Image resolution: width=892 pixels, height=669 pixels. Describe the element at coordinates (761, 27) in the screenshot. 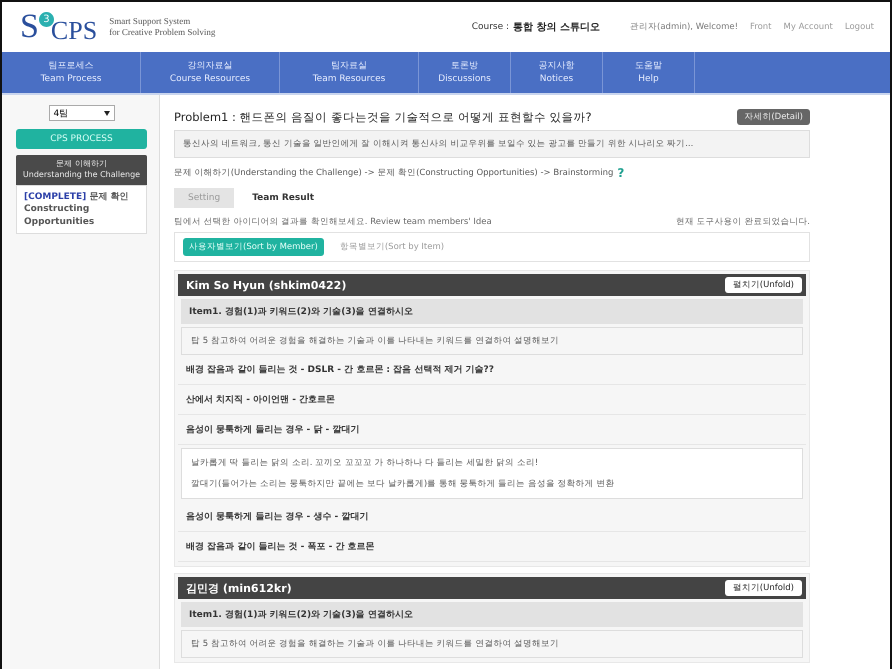

I see `header-link: Front` at that location.